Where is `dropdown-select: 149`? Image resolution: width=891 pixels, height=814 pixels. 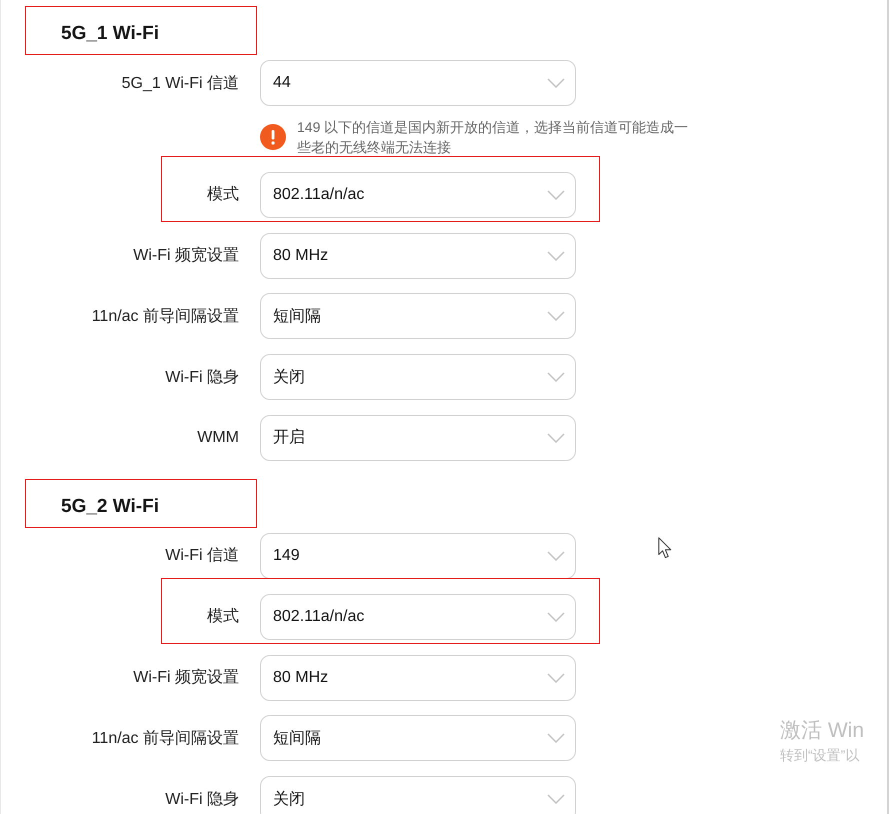 dropdown-select: 149 is located at coordinates (418, 555).